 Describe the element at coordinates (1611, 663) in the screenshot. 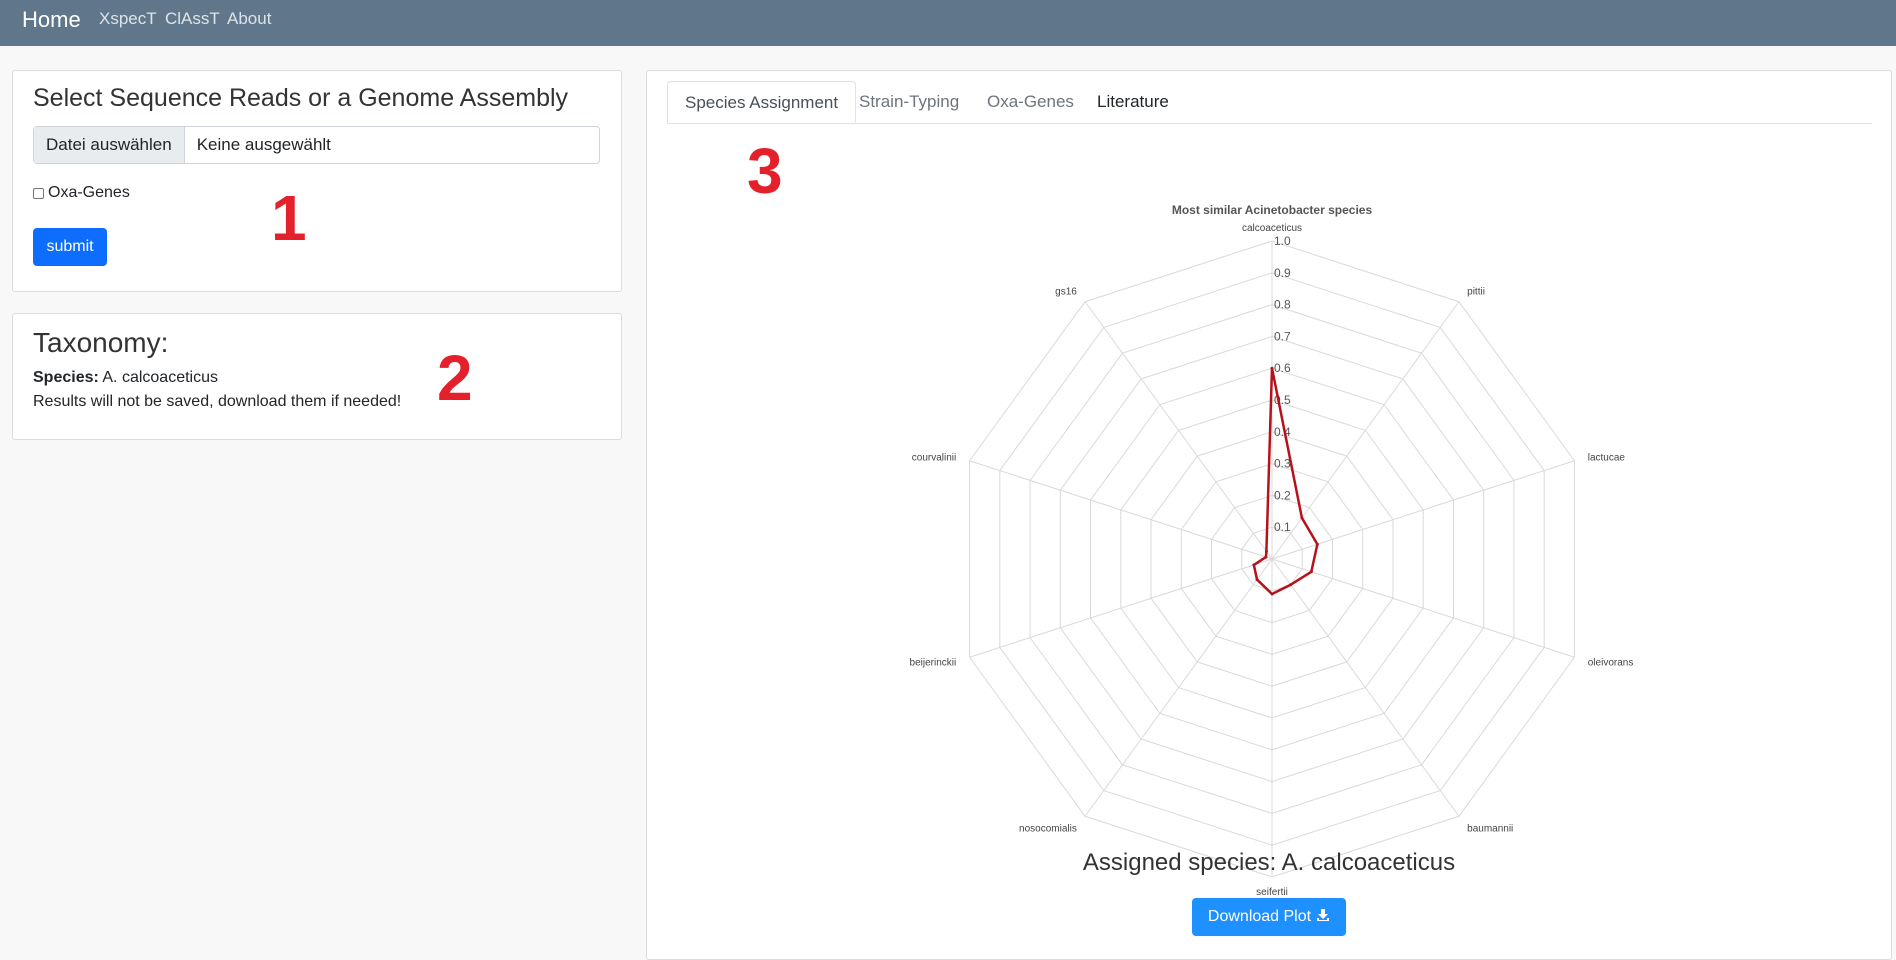

I see `category-label: oleivorans` at that location.